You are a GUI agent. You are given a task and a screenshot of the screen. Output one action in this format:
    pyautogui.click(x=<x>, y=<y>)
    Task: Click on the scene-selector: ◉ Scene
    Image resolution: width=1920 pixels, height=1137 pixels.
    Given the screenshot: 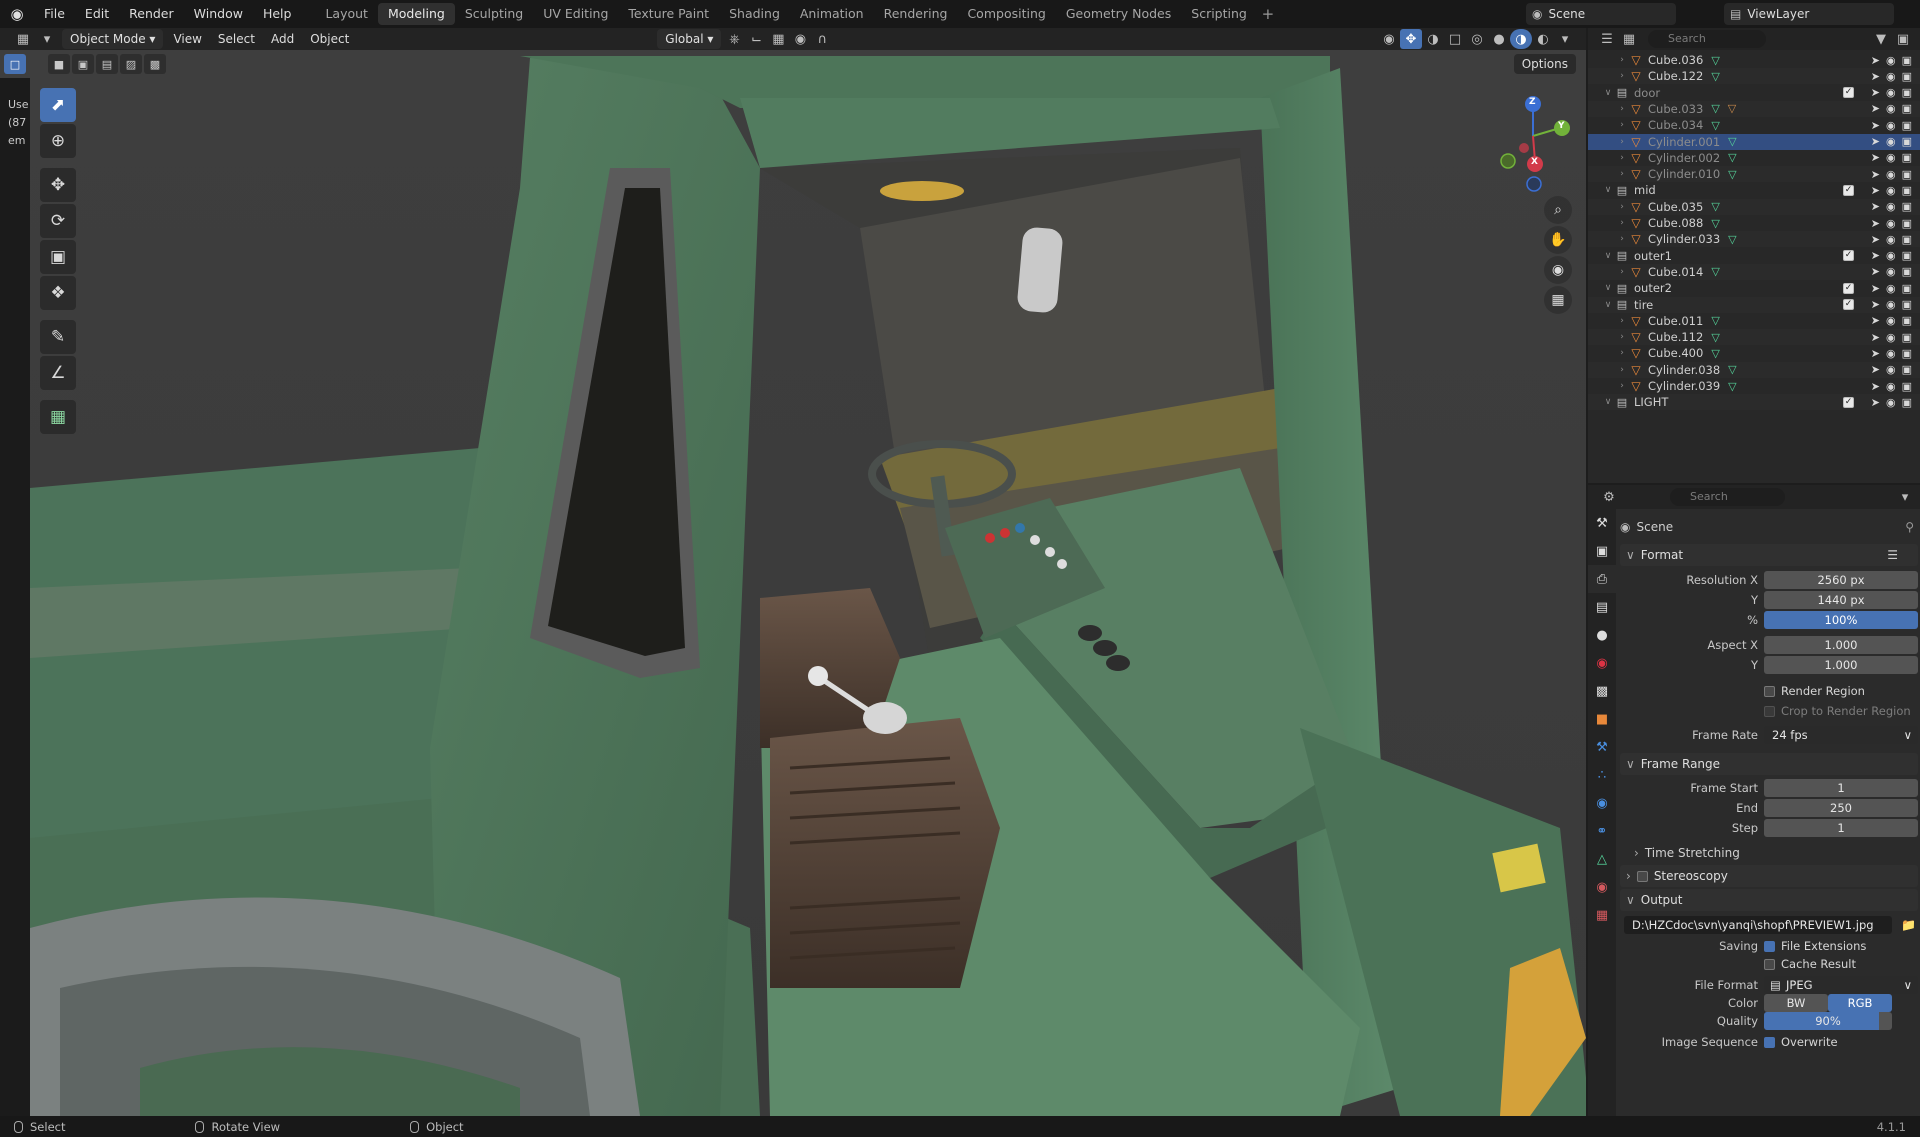 What is the action you would take?
    pyautogui.click(x=1601, y=14)
    